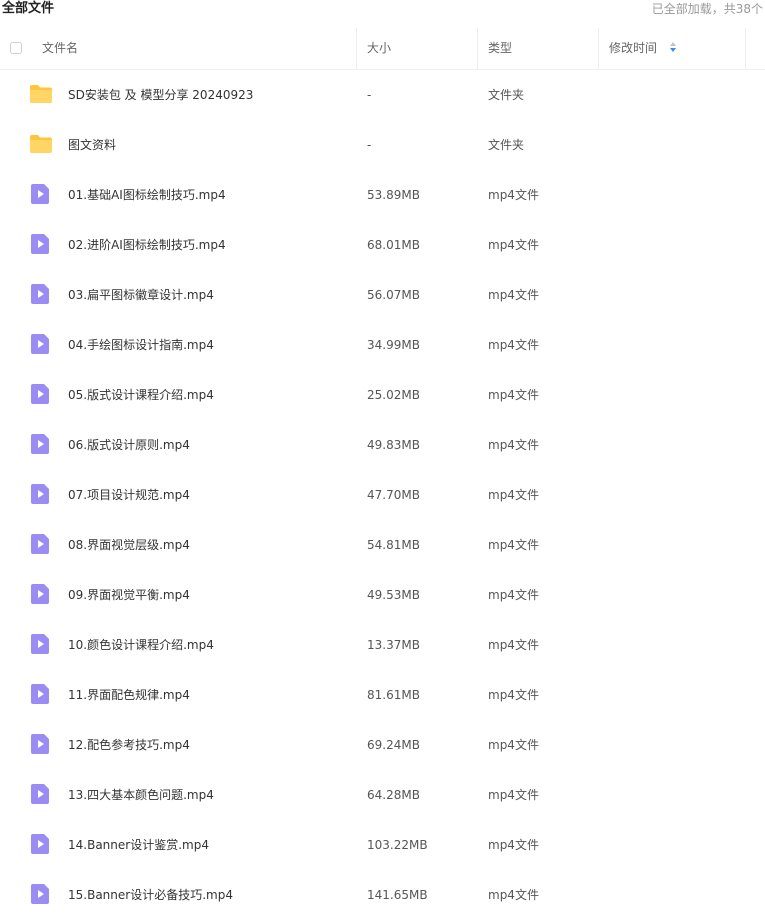  I want to click on column-header-modified-label: 修改时间, so click(633, 48).